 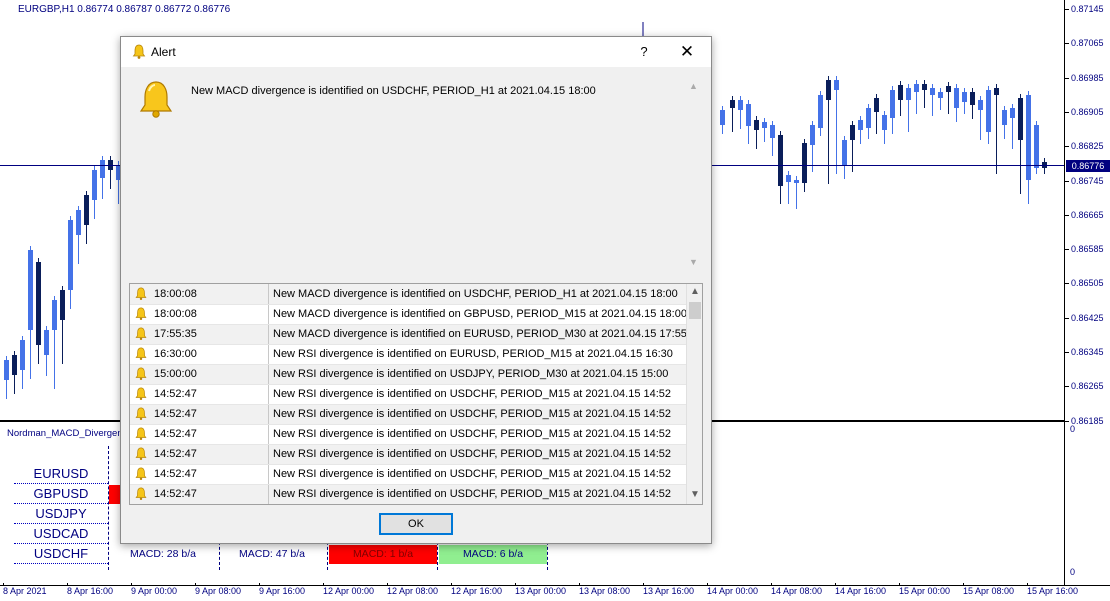 What do you see at coordinates (1087, 317) in the screenshot?
I see `price-label: 0.86425` at bounding box center [1087, 317].